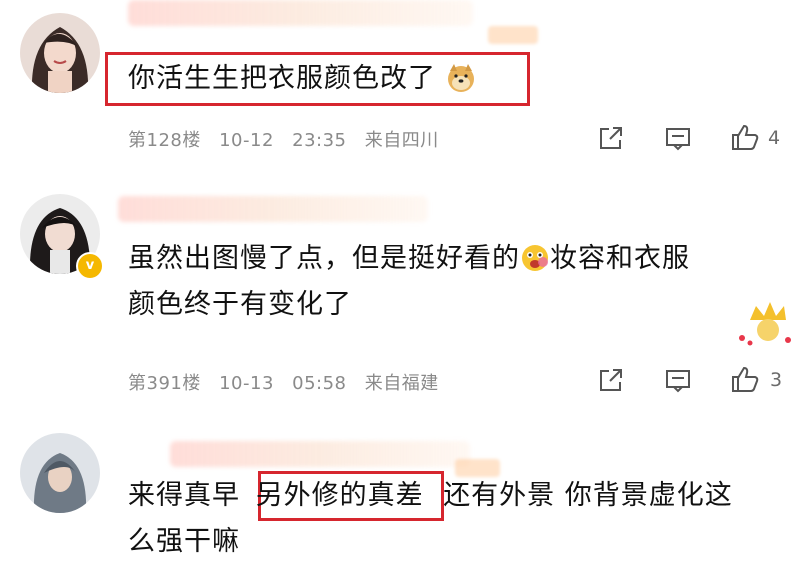 The image size is (800, 583). Describe the element at coordinates (430, 496) in the screenshot. I see `comment-line-1: 来得真早 另外修的真差 还有外景 你背景虚化这` at that location.